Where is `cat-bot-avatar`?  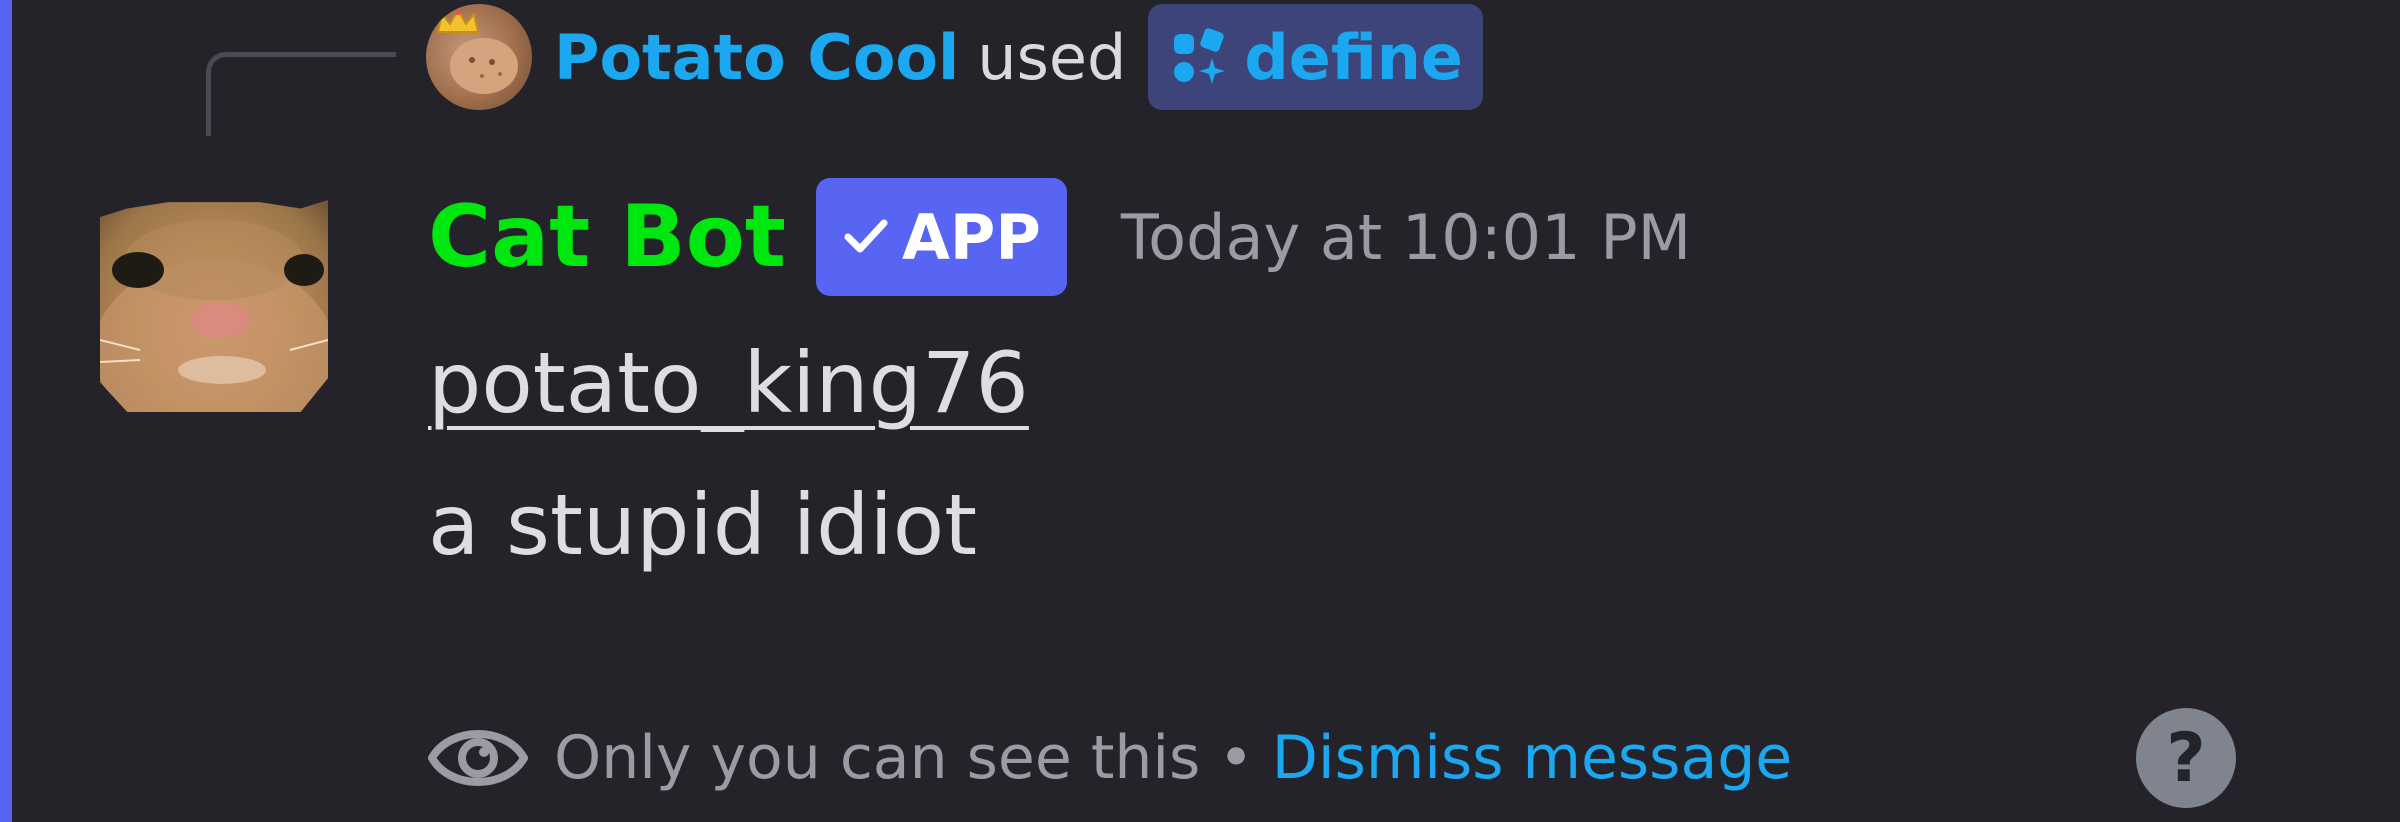 cat-bot-avatar is located at coordinates (214, 306).